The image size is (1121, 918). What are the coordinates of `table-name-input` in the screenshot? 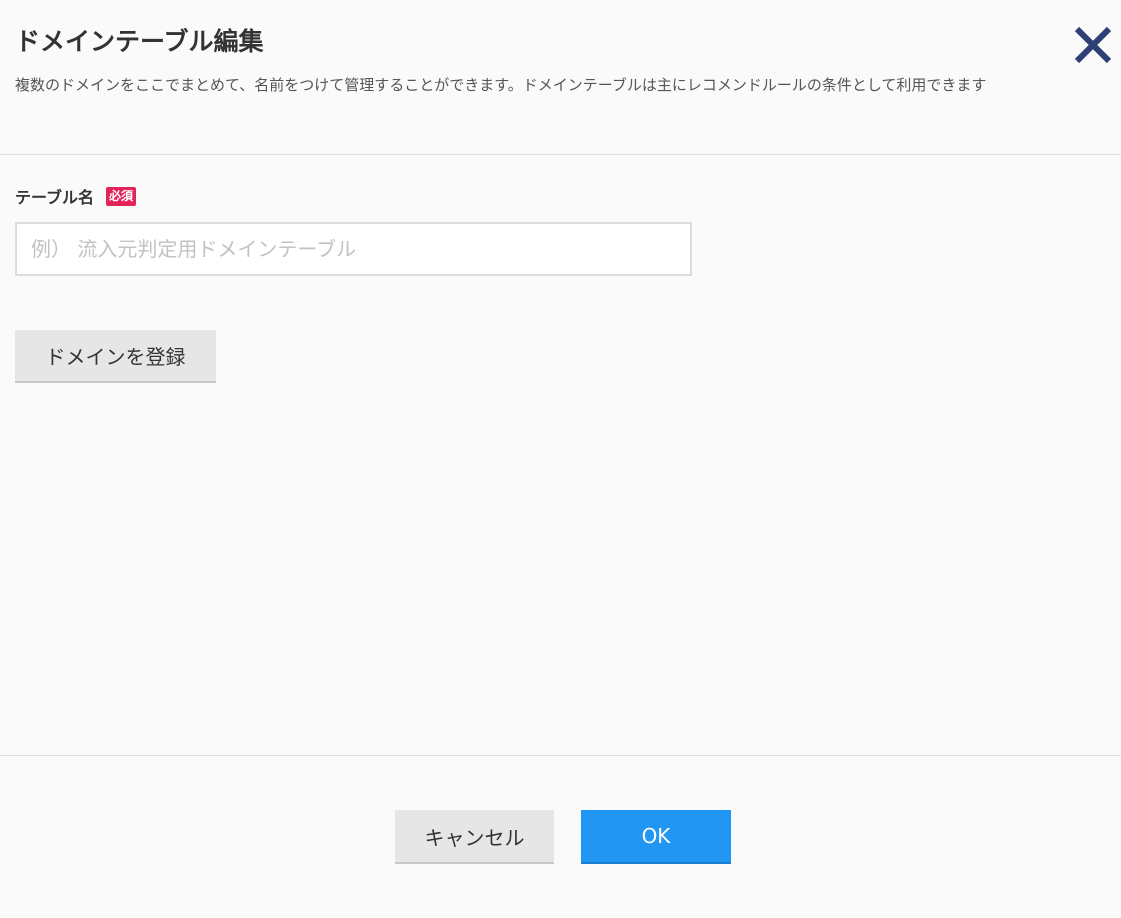 It's located at (353, 249).